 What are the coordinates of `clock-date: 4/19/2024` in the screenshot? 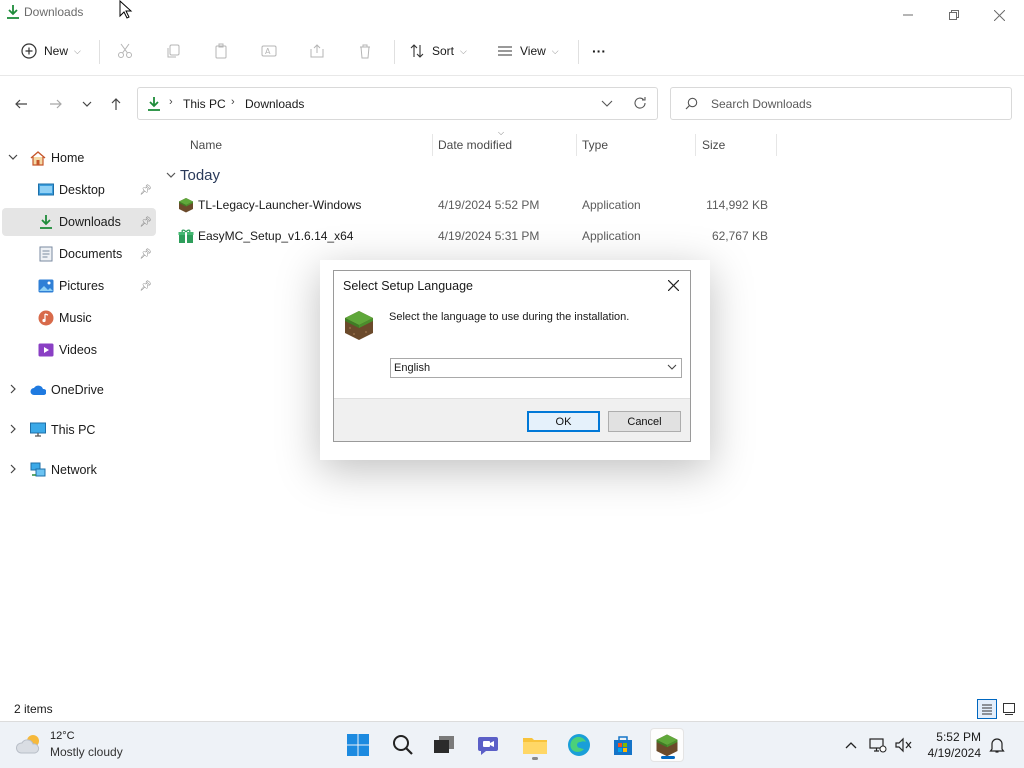 It's located at (954, 753).